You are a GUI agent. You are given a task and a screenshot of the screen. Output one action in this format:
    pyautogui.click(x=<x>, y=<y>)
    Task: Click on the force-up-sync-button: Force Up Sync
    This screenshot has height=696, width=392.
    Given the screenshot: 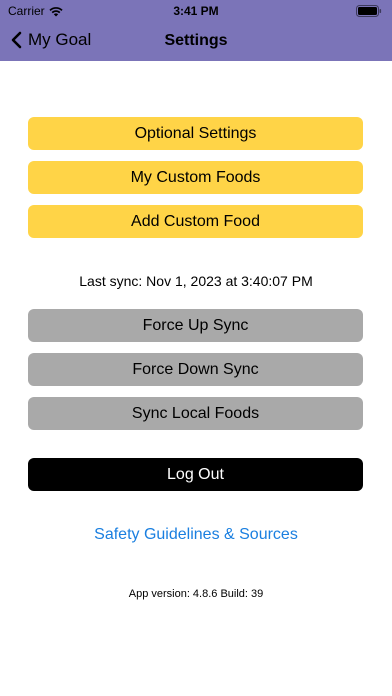 What is the action you would take?
    pyautogui.click(x=195, y=325)
    